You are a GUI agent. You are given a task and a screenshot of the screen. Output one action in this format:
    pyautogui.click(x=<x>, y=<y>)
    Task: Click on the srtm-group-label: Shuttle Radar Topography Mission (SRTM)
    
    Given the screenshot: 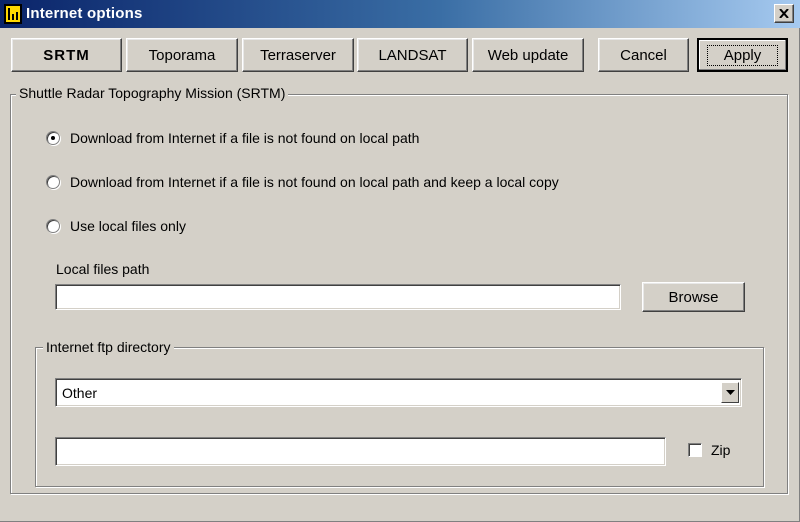 What is the action you would take?
    pyautogui.click(x=152, y=93)
    